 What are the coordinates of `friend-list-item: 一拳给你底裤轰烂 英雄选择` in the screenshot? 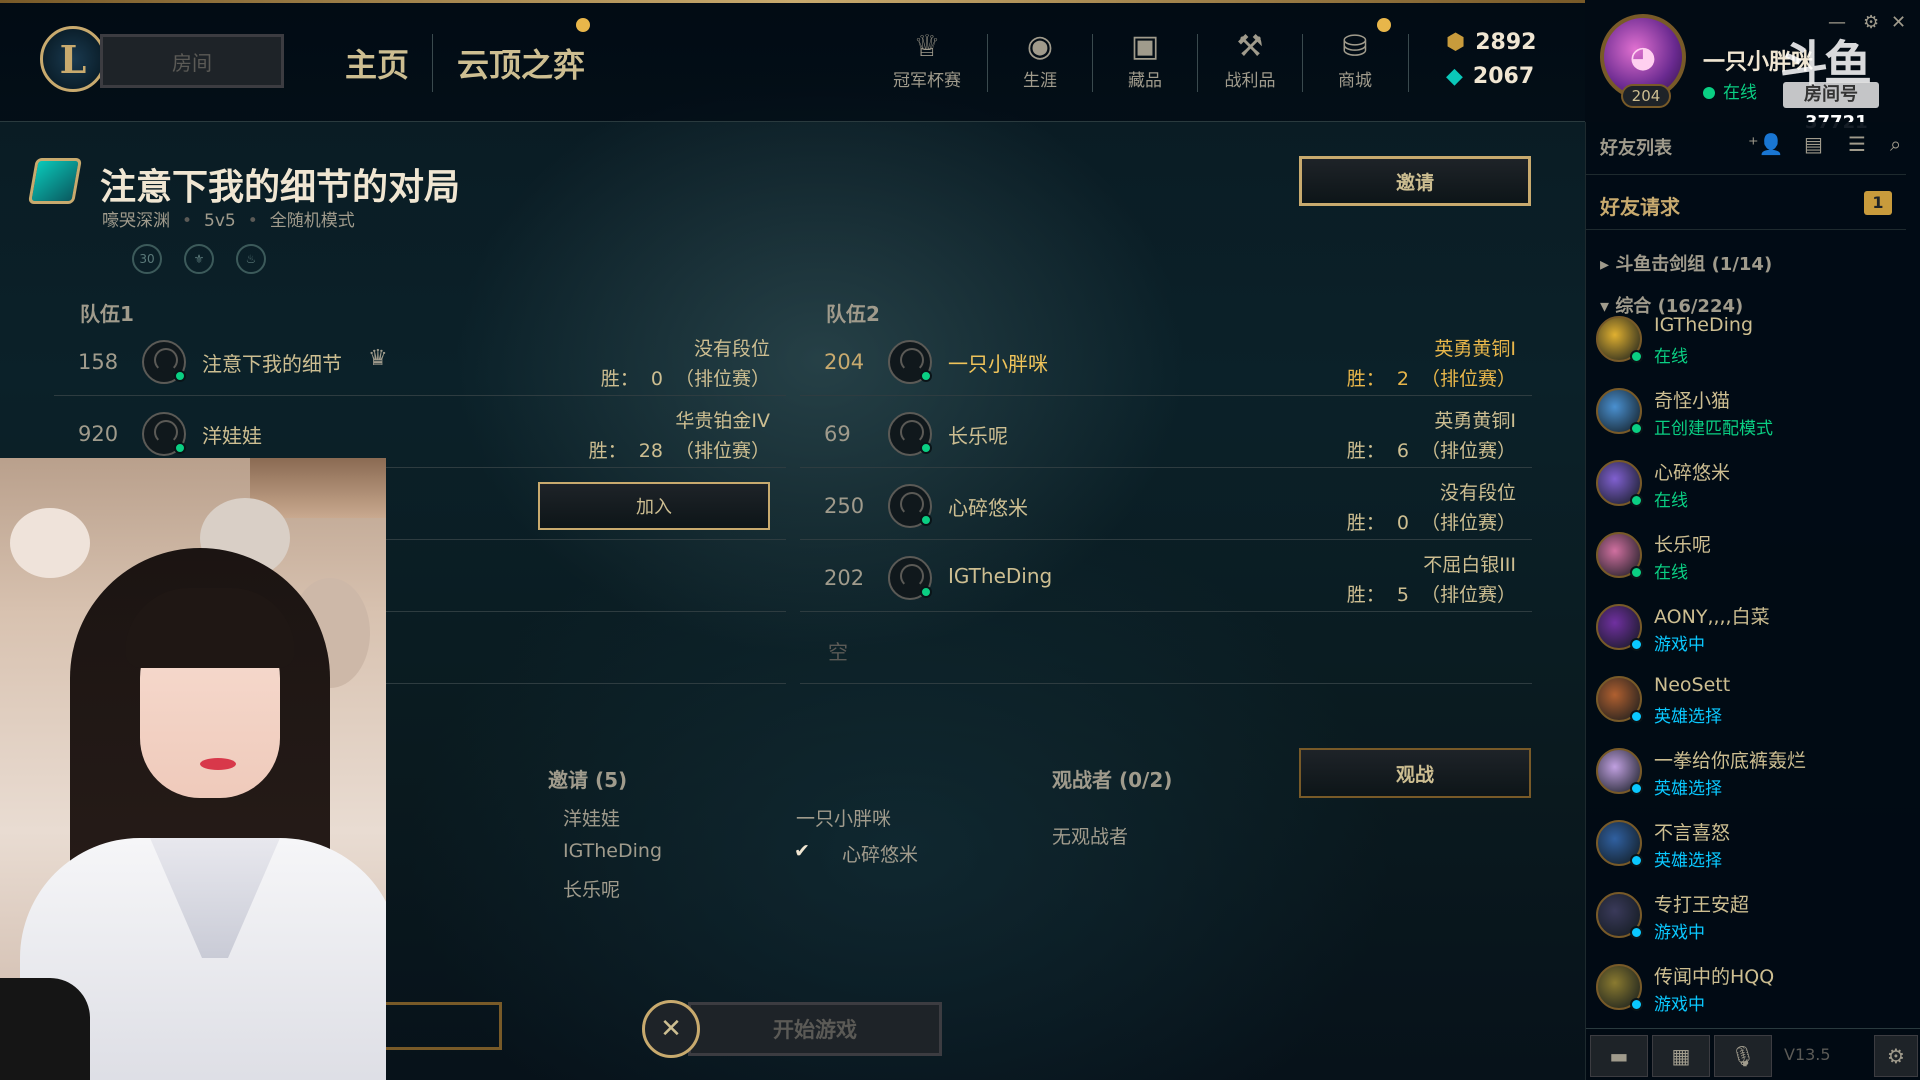 It's located at (1746, 772).